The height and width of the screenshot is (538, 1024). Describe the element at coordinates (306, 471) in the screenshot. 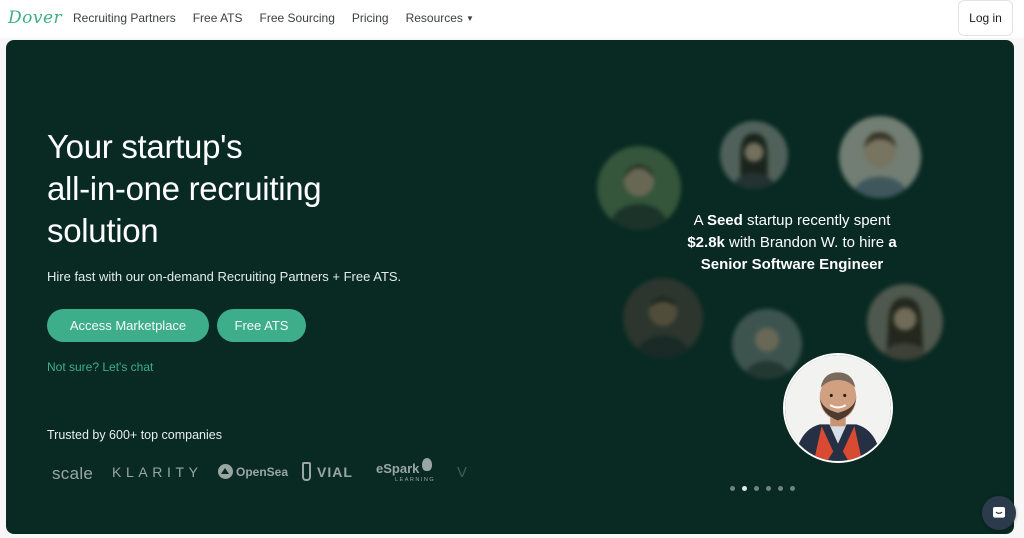

I see `vial-icon` at that location.